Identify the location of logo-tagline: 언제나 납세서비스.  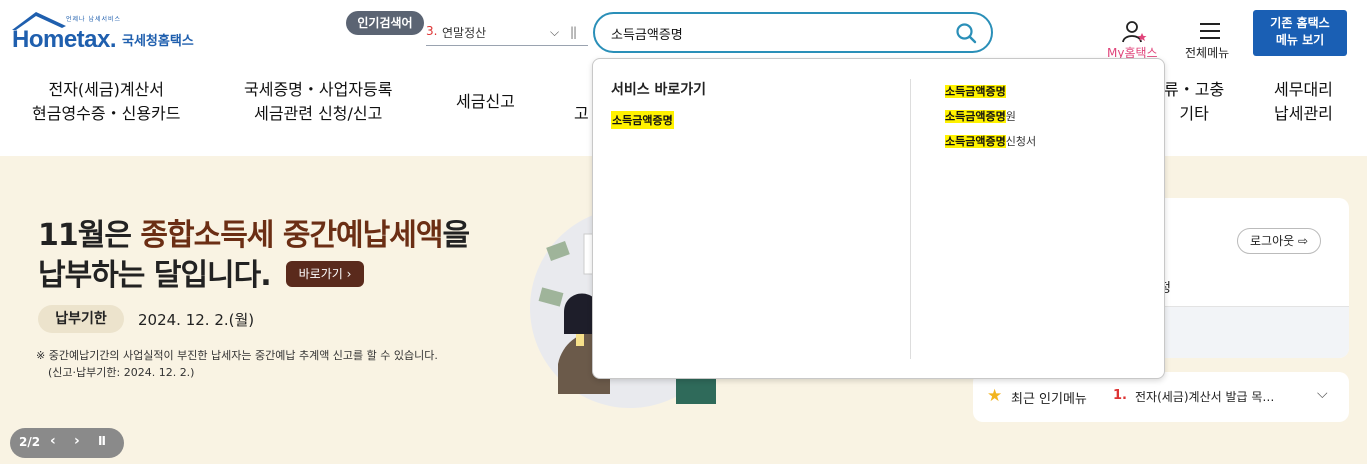
(94, 19).